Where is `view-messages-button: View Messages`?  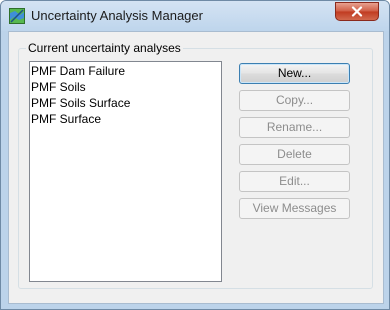
view-messages-button: View Messages is located at coordinates (294, 208).